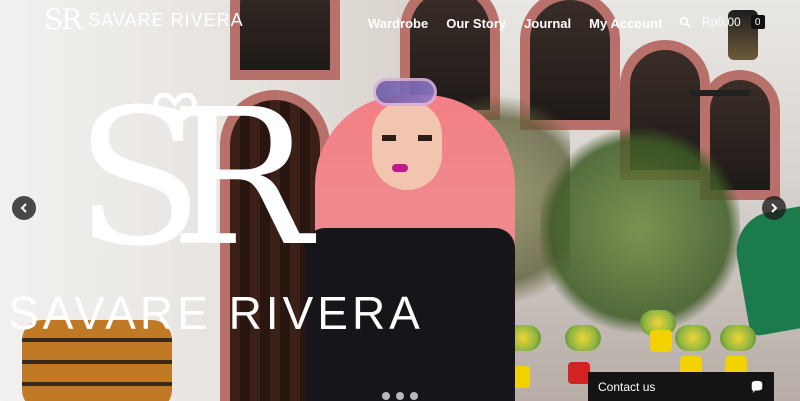 The width and height of the screenshot is (800, 401). What do you see at coordinates (407, 145) in the screenshot?
I see `model-face` at bounding box center [407, 145].